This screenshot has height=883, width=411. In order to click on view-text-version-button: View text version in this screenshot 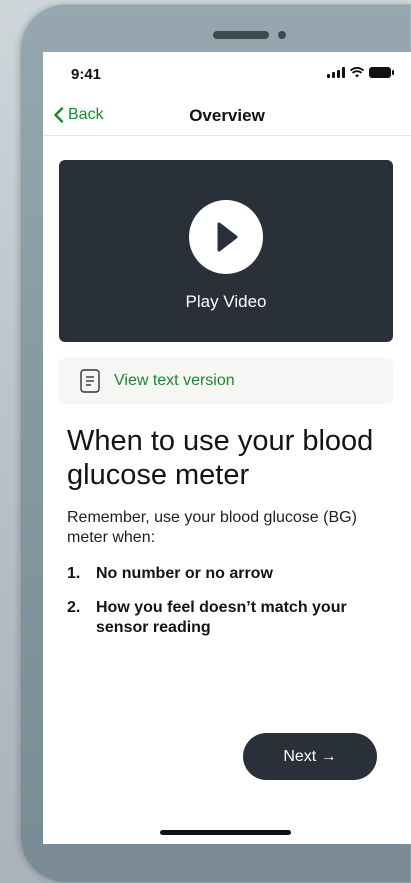, I will do `click(226, 381)`.